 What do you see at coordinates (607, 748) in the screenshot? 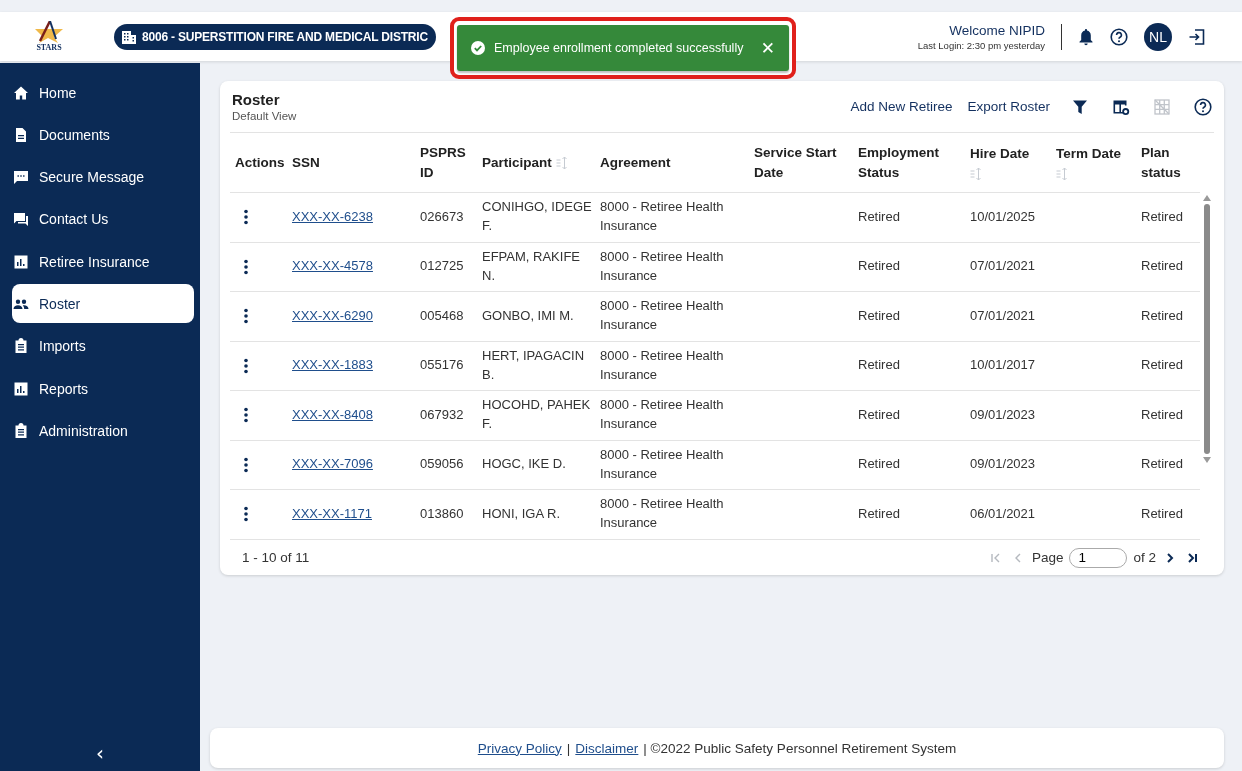
I see `footer-link: Disclaimer` at bounding box center [607, 748].